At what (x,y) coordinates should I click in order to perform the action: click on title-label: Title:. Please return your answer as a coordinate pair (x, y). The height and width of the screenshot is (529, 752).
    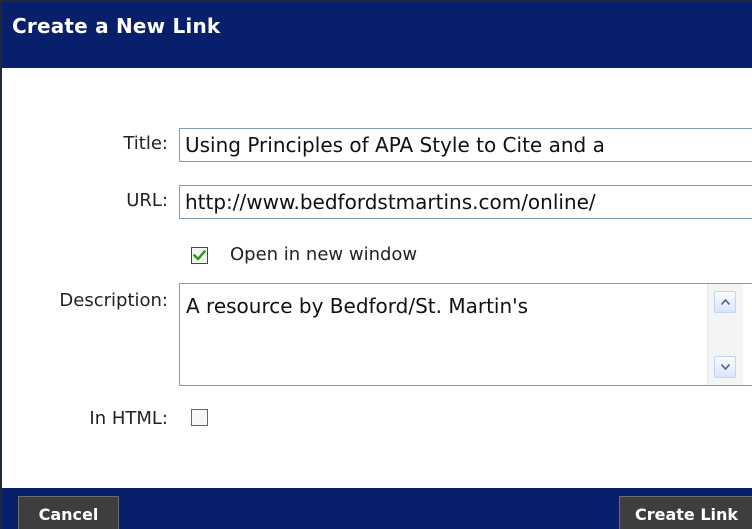
    Looking at the image, I should click on (145, 143).